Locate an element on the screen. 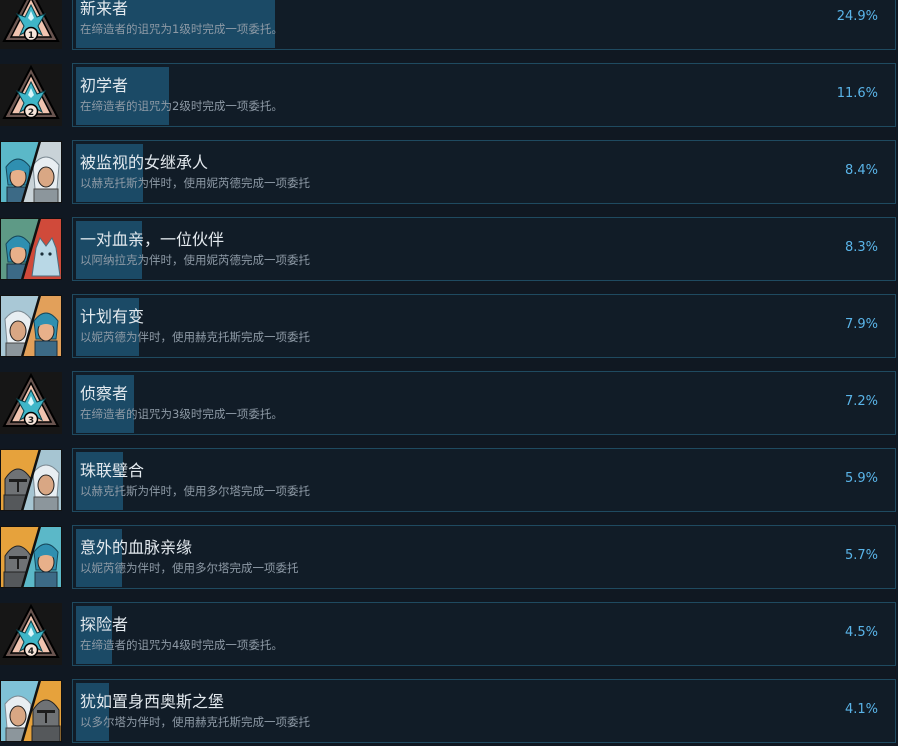 The width and height of the screenshot is (898, 746). unlock-percentage: 8.3% is located at coordinates (861, 247).